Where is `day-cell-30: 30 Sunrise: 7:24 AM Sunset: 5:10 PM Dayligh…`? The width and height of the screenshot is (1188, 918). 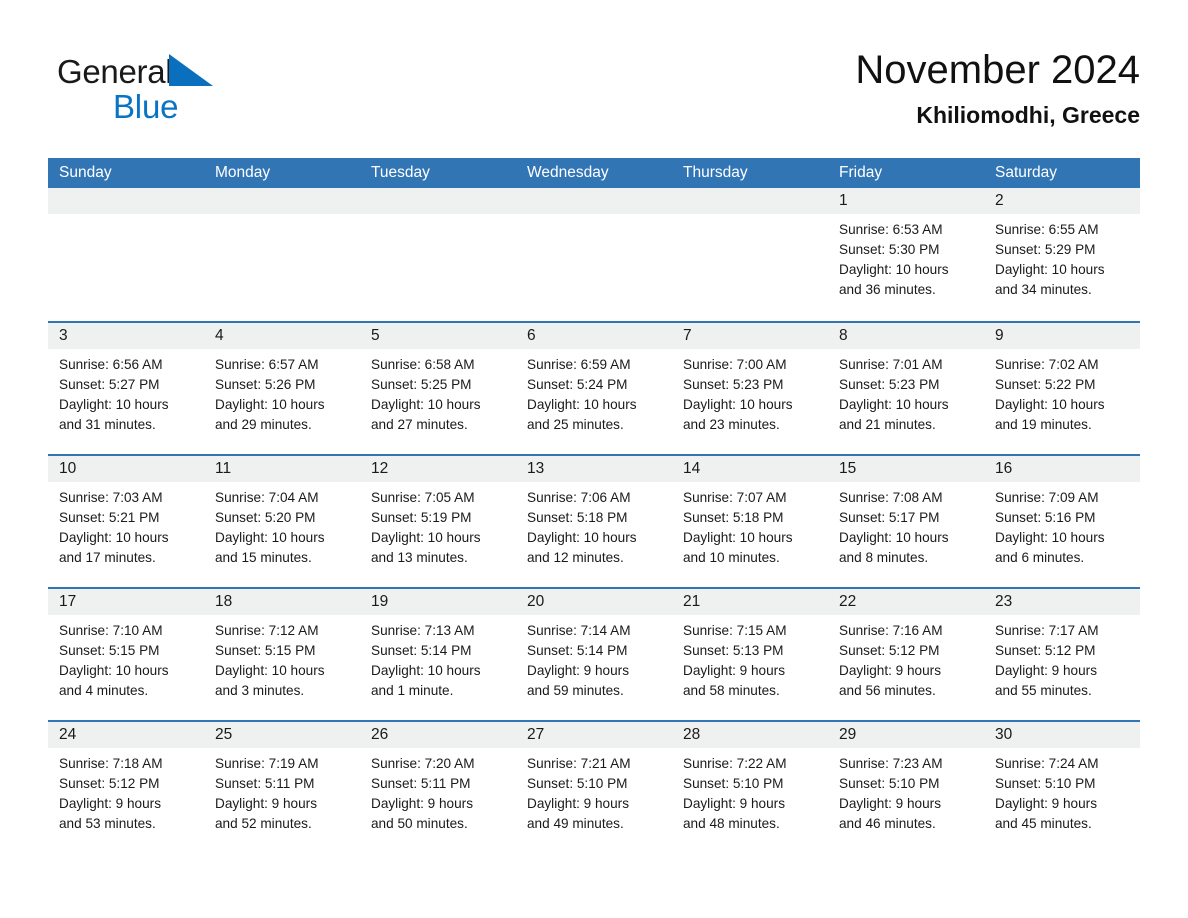
day-cell-30: 30 Sunrise: 7:24 AM Sunset: 5:10 PM Dayligh… is located at coordinates (1062, 787).